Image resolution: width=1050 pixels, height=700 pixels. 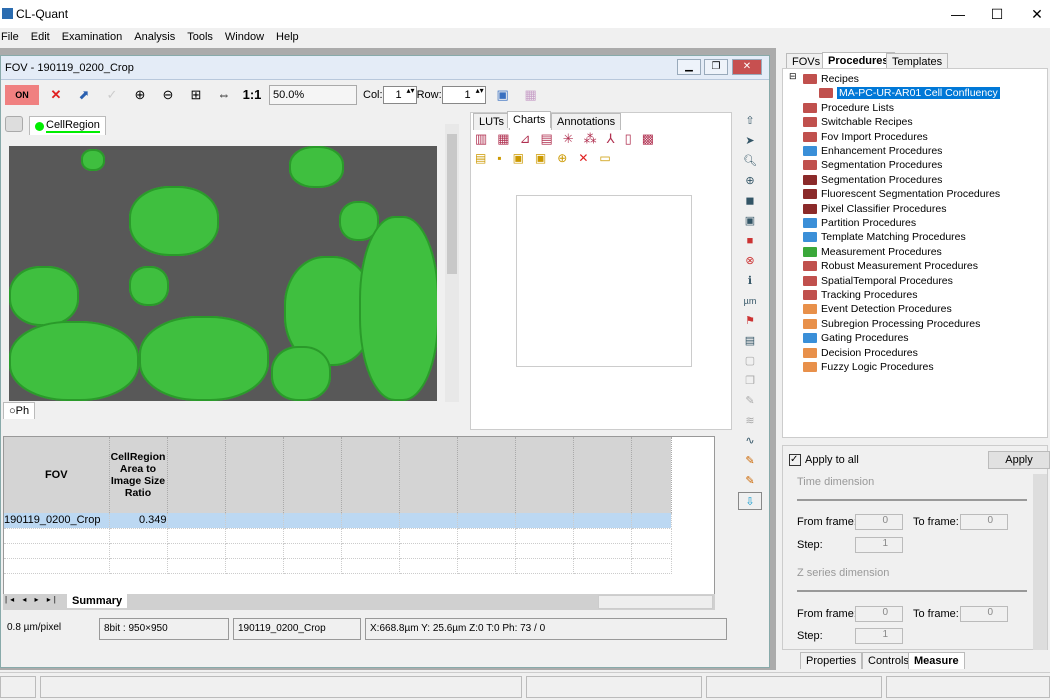 What do you see at coordinates (747, 67) in the screenshot?
I see `fov-close-button: ✕` at bounding box center [747, 67].